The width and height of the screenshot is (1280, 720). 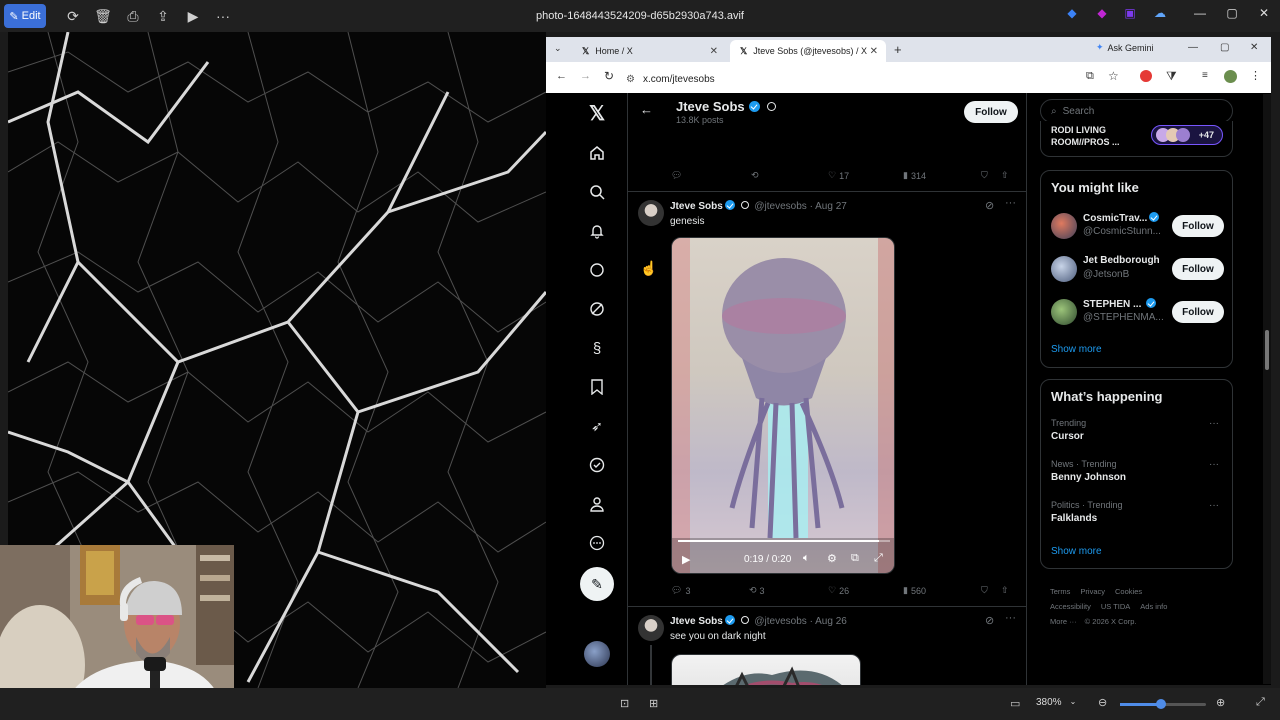 I want to click on account-avatar, so click(x=597, y=654).